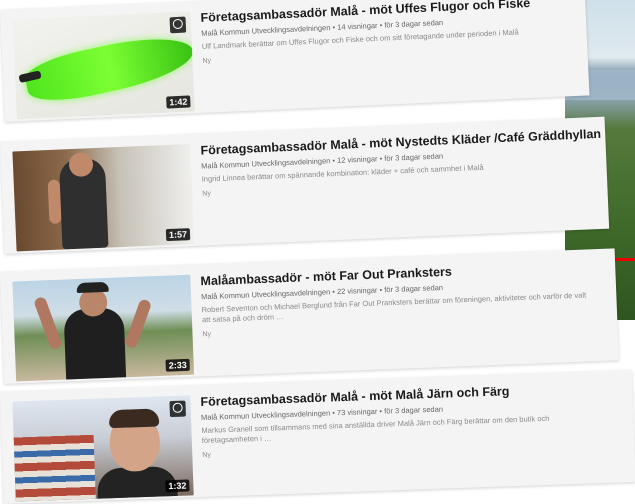 The width and height of the screenshot is (635, 504). I want to click on video-thumbnail: 1:42, so click(103, 65).